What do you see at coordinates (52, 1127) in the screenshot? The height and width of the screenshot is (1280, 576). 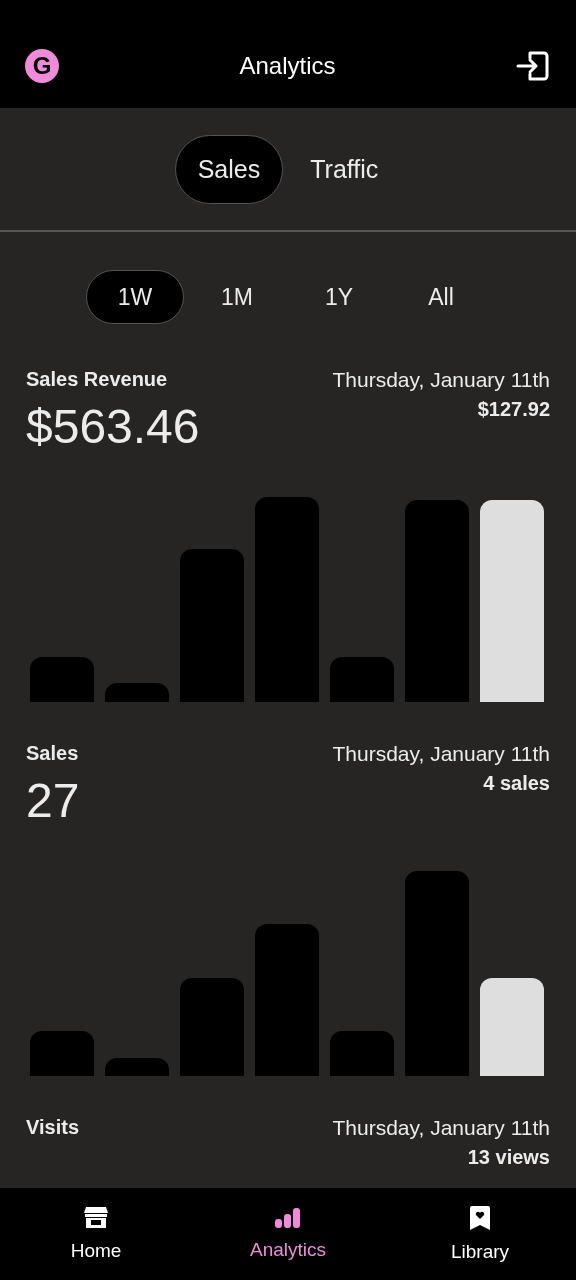 I see `metric-title: Visits` at bounding box center [52, 1127].